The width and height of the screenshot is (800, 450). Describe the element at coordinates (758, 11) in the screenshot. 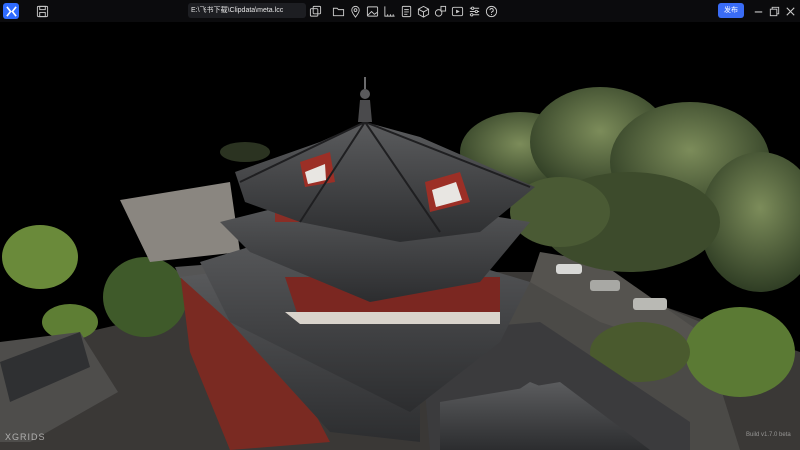

I see `minimize-icon` at that location.